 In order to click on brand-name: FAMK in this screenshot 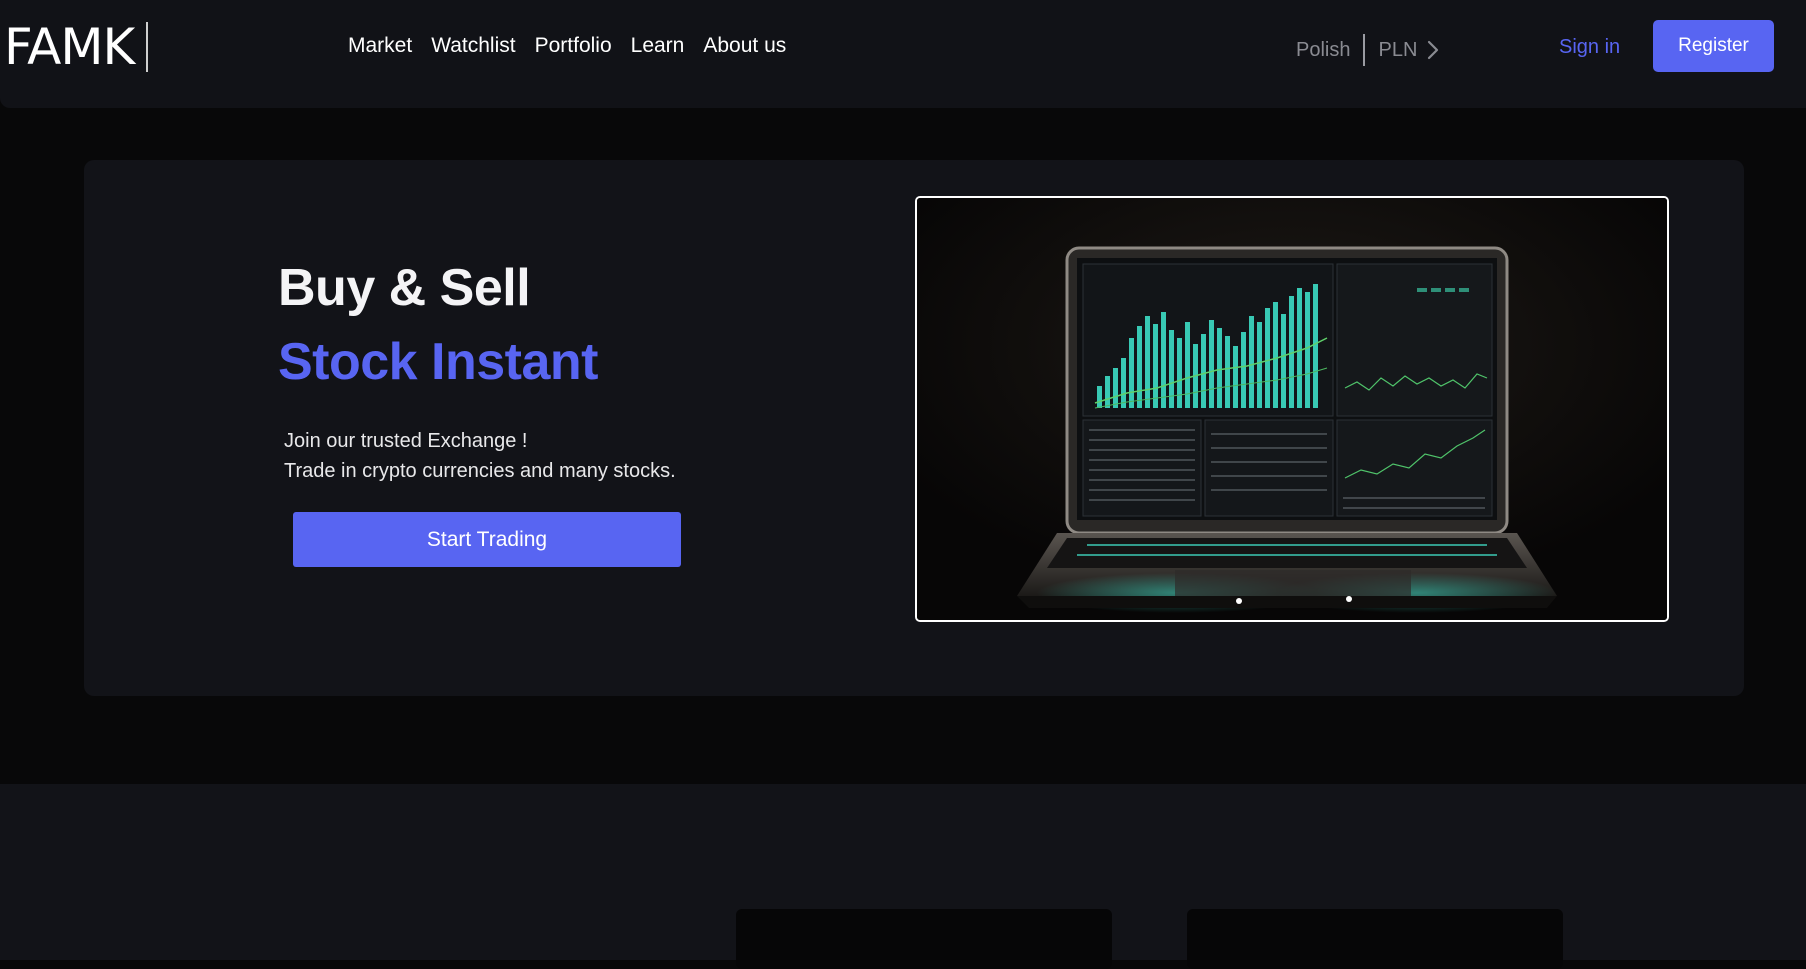, I will do `click(69, 47)`.